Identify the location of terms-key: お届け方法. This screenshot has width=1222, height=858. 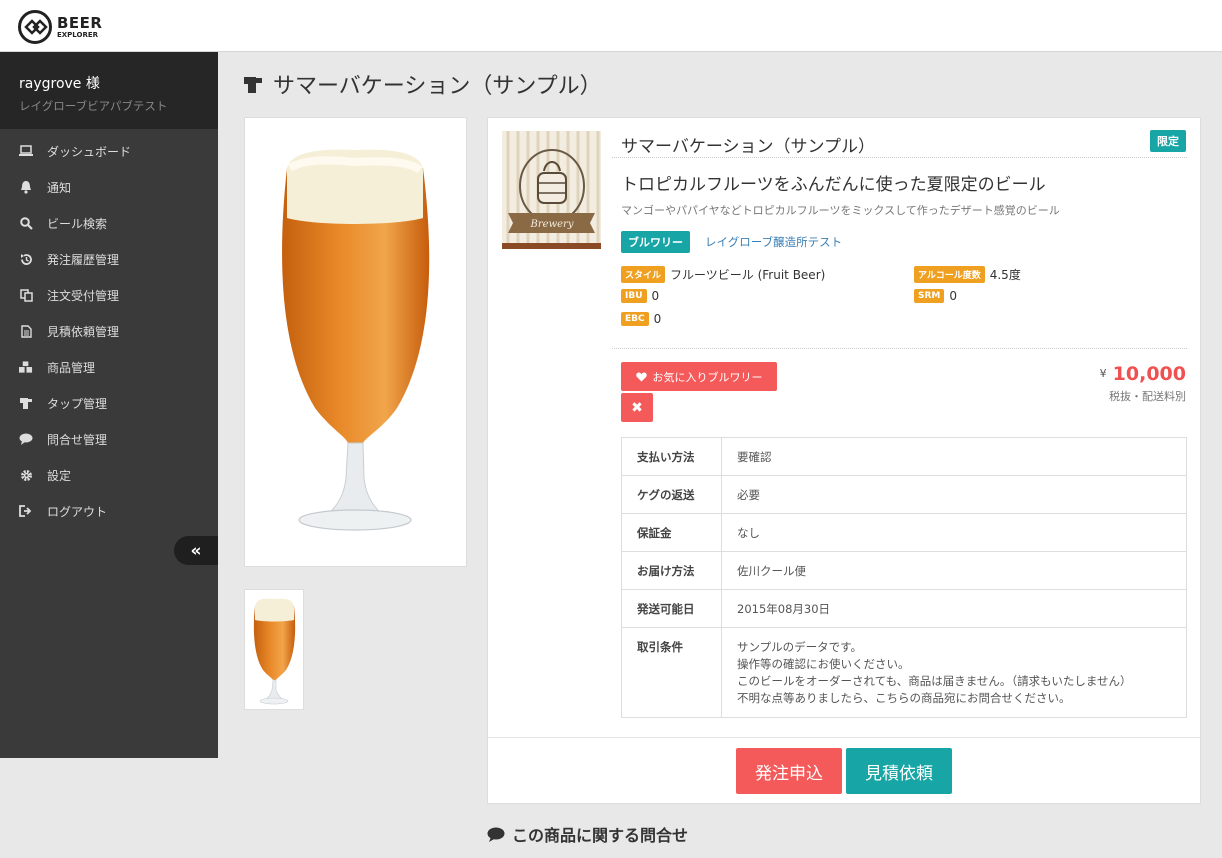
(671, 570).